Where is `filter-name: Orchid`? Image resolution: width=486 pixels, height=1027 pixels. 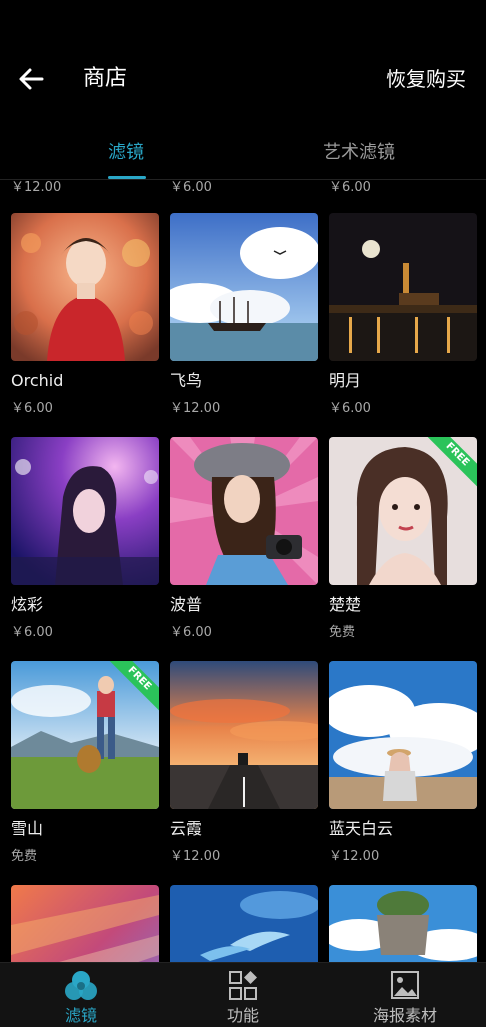
filter-name: Orchid is located at coordinates (37, 380).